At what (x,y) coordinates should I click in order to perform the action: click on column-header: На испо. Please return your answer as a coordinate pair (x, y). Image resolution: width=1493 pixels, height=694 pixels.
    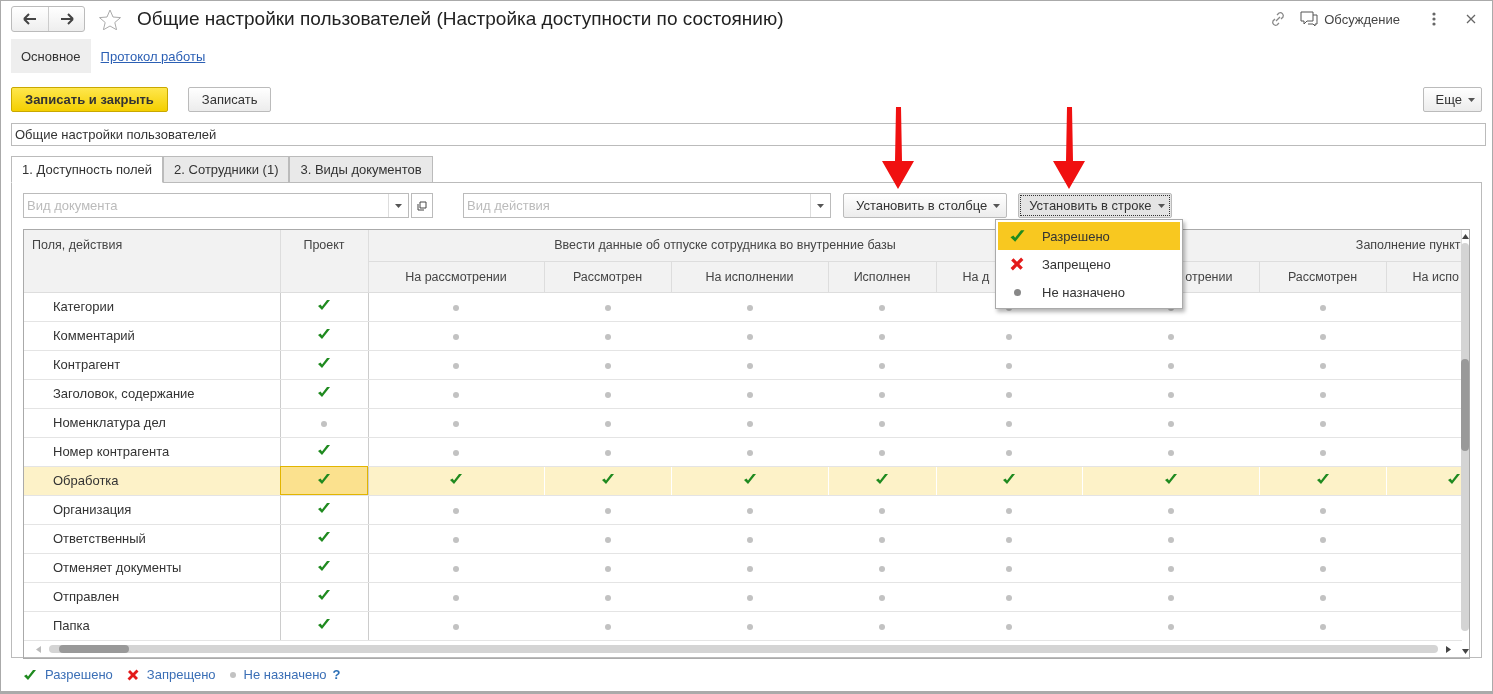
    Looking at the image, I should click on (1423, 276).